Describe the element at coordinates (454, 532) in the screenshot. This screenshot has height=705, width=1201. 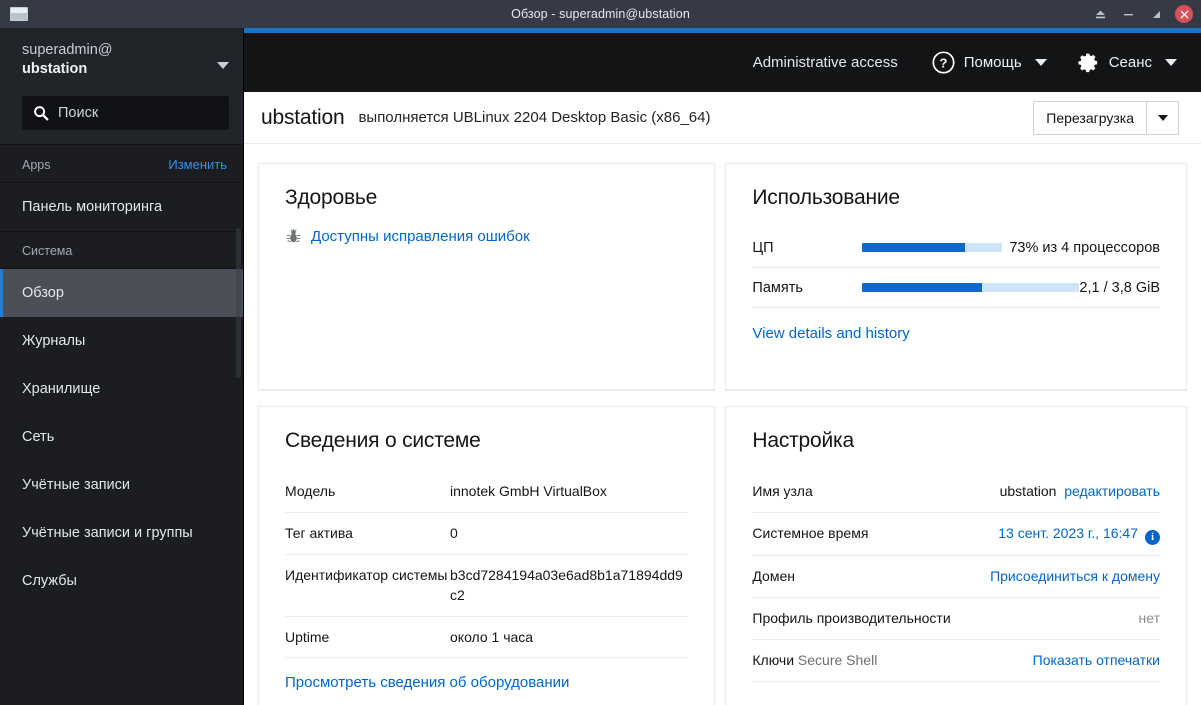
I see `sysinfo-assettag-value: 0` at that location.